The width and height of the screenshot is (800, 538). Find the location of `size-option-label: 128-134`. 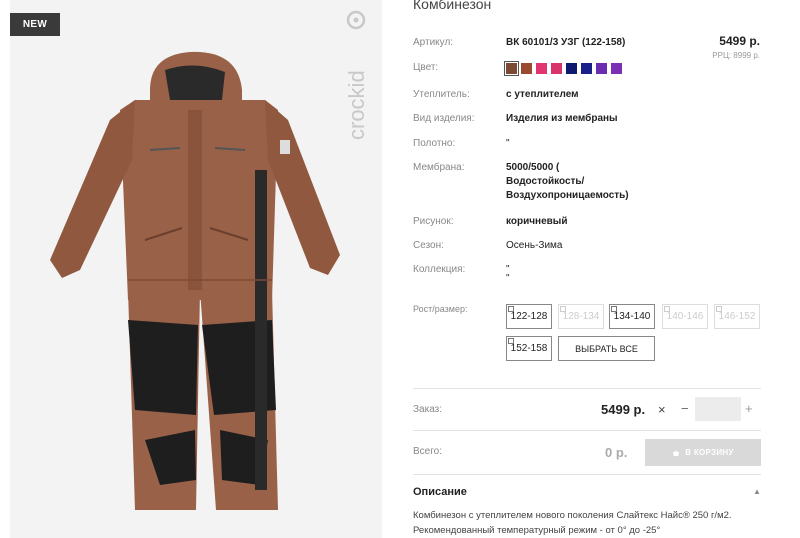

size-option-label: 128-134 is located at coordinates (581, 316).